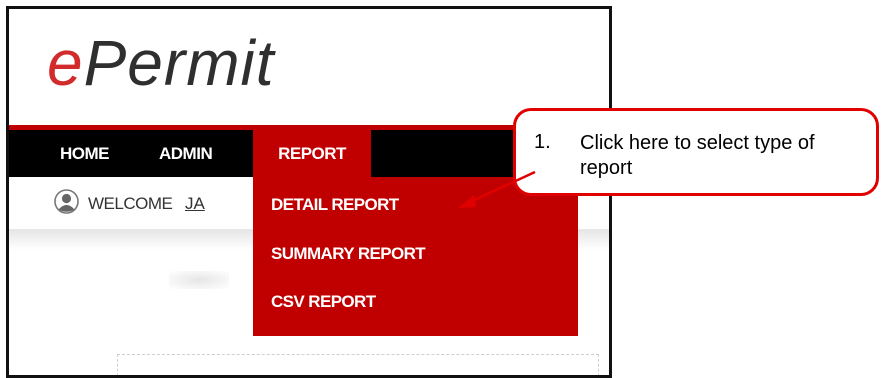  I want to click on user-avatar-icon, so click(66, 201).